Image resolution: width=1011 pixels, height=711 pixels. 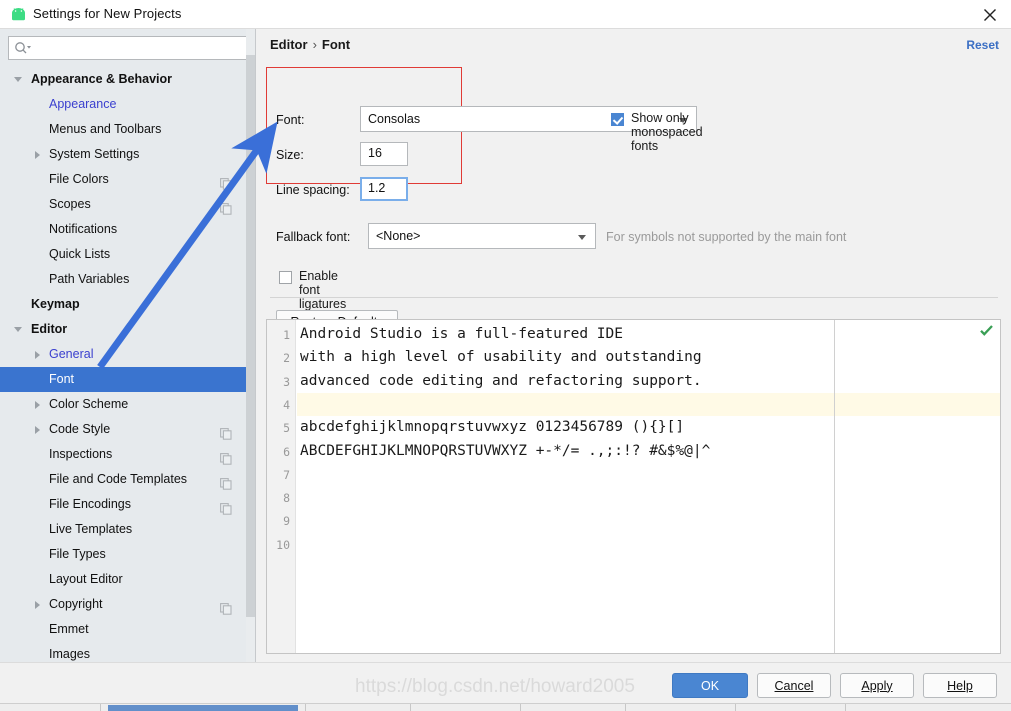 I want to click on sidebar-item-quick-lists: Quick Lists, so click(x=124, y=254).